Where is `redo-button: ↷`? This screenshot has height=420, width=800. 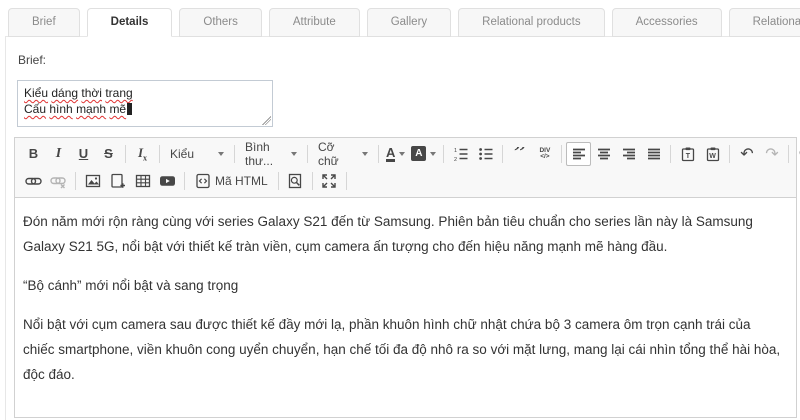 redo-button: ↷ is located at coordinates (771, 154).